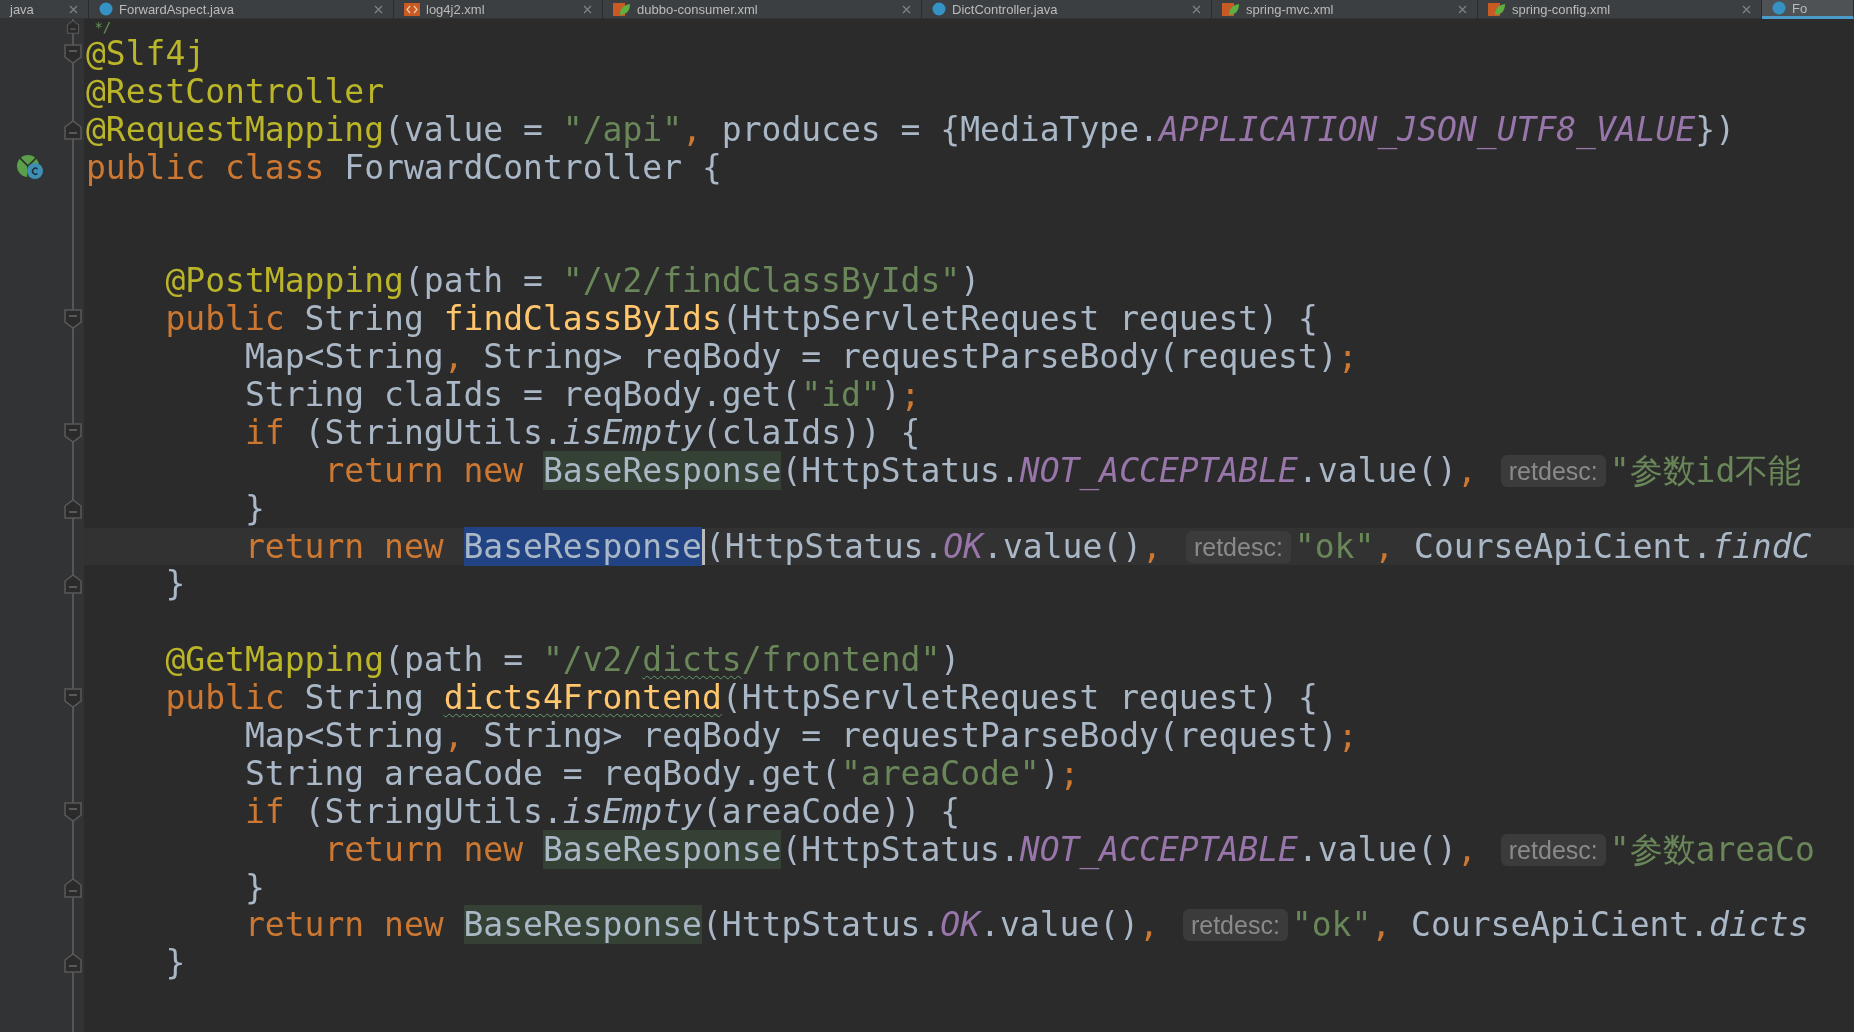 Image resolution: width=1854 pixels, height=1032 pixels. What do you see at coordinates (741, 319) in the screenshot?
I see `code-text: public String findClassByIds(HttpServletRequest request) {` at bounding box center [741, 319].